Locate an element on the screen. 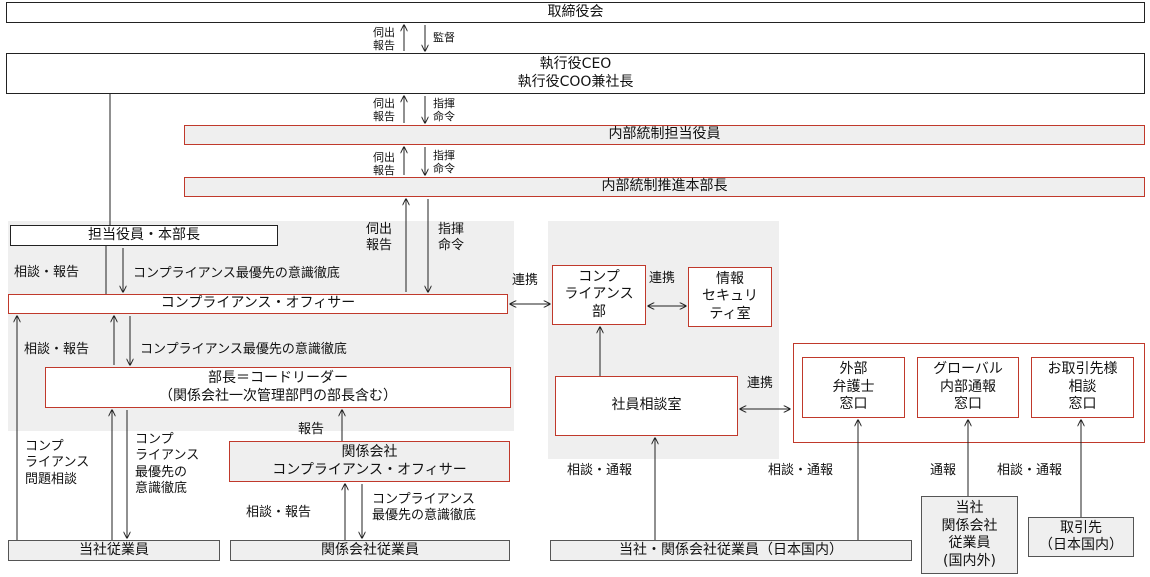 This screenshot has height=577, width=1150. label-consult-notify-2: 相談・通報 is located at coordinates (801, 470).